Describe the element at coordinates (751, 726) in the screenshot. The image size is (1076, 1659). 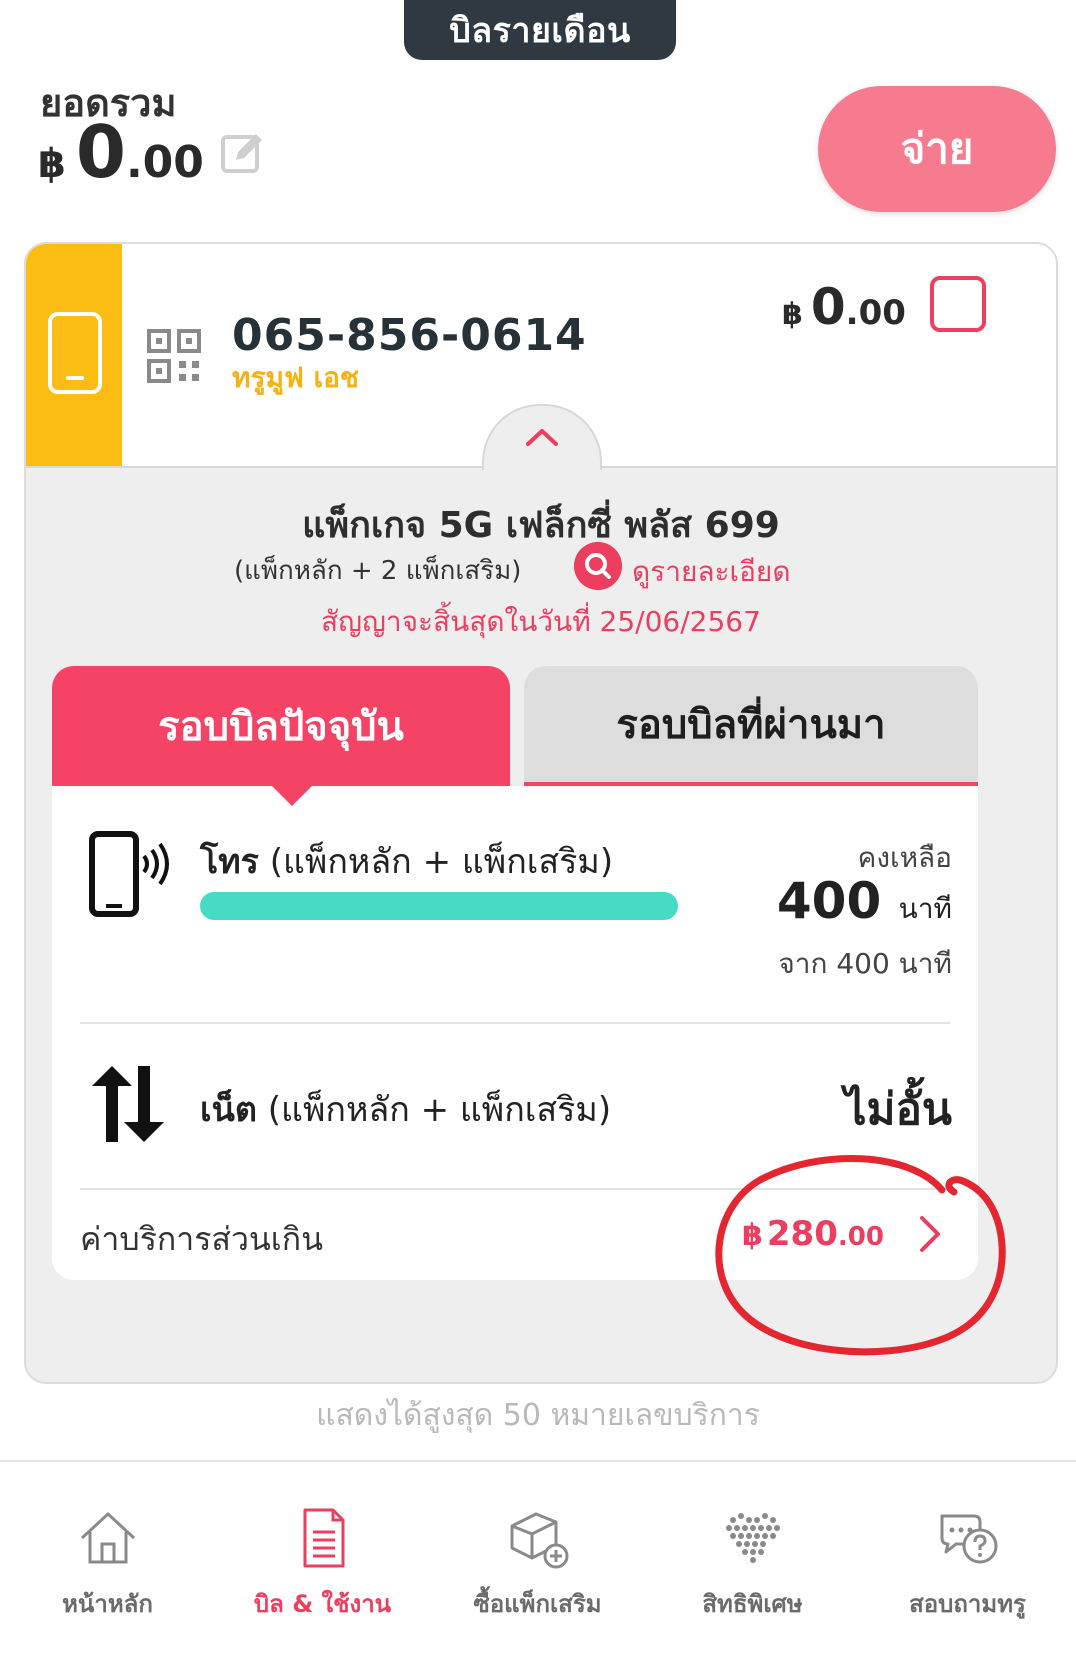
I see `tab-past-bill-cycle: รอบบิลที่ผ่านมา` at that location.